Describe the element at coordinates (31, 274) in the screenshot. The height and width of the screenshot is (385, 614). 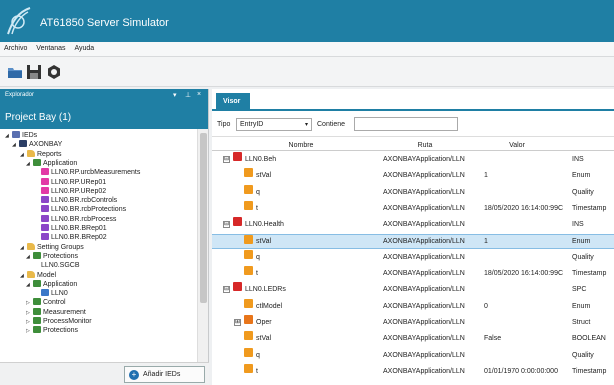
I see `folder-icon` at that location.